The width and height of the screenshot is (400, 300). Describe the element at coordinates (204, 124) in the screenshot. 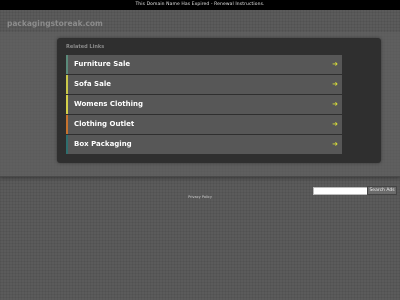

I see `related-link-clothing-outlet: Clothing Outlet ➜` at that location.